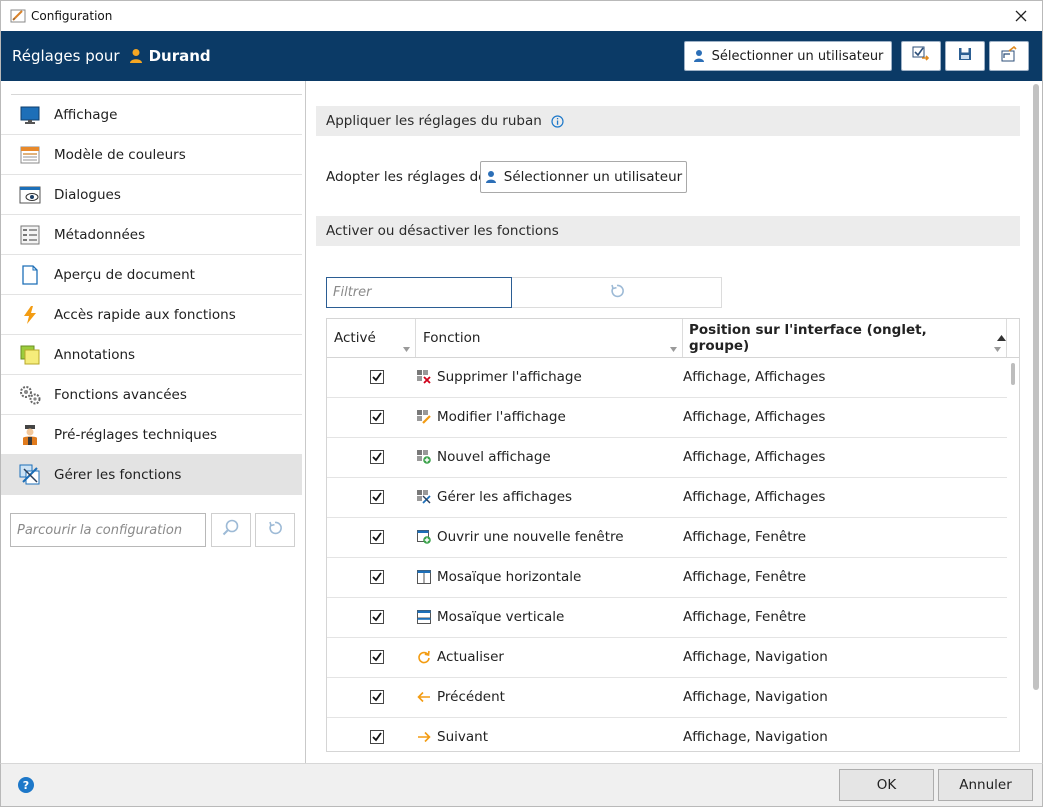  Describe the element at coordinates (100, 234) in the screenshot. I see `sidebar-item-label: Métadonnées` at that location.